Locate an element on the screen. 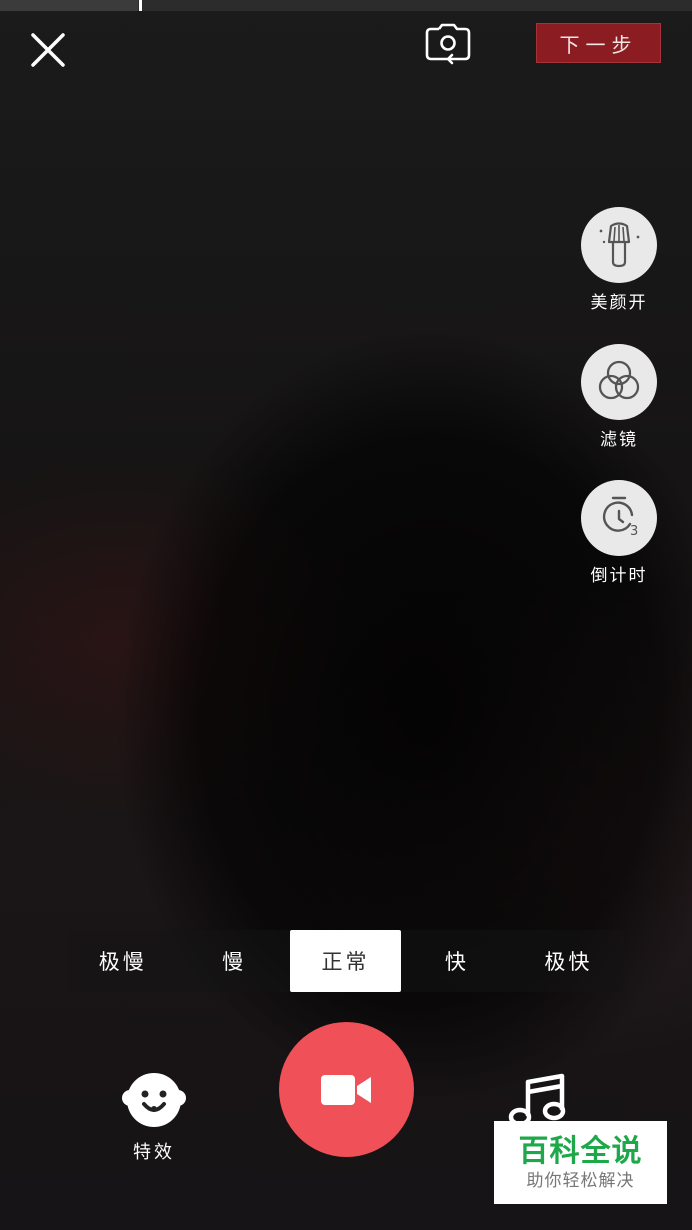  beauty-label: 美颜开 is located at coordinates (619, 303).